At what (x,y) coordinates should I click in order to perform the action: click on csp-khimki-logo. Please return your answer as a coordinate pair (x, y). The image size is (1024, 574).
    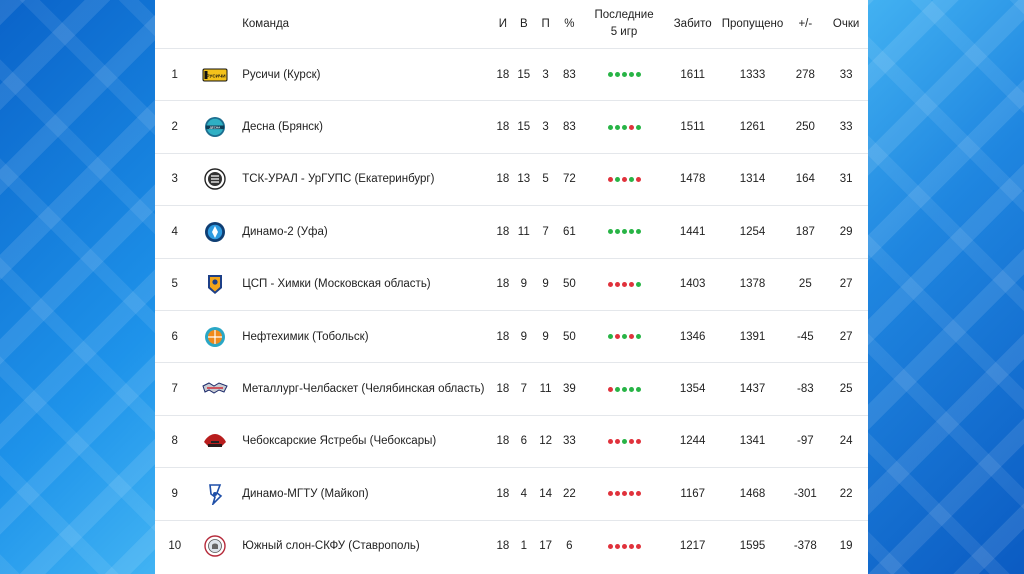
    Looking at the image, I should click on (215, 284).